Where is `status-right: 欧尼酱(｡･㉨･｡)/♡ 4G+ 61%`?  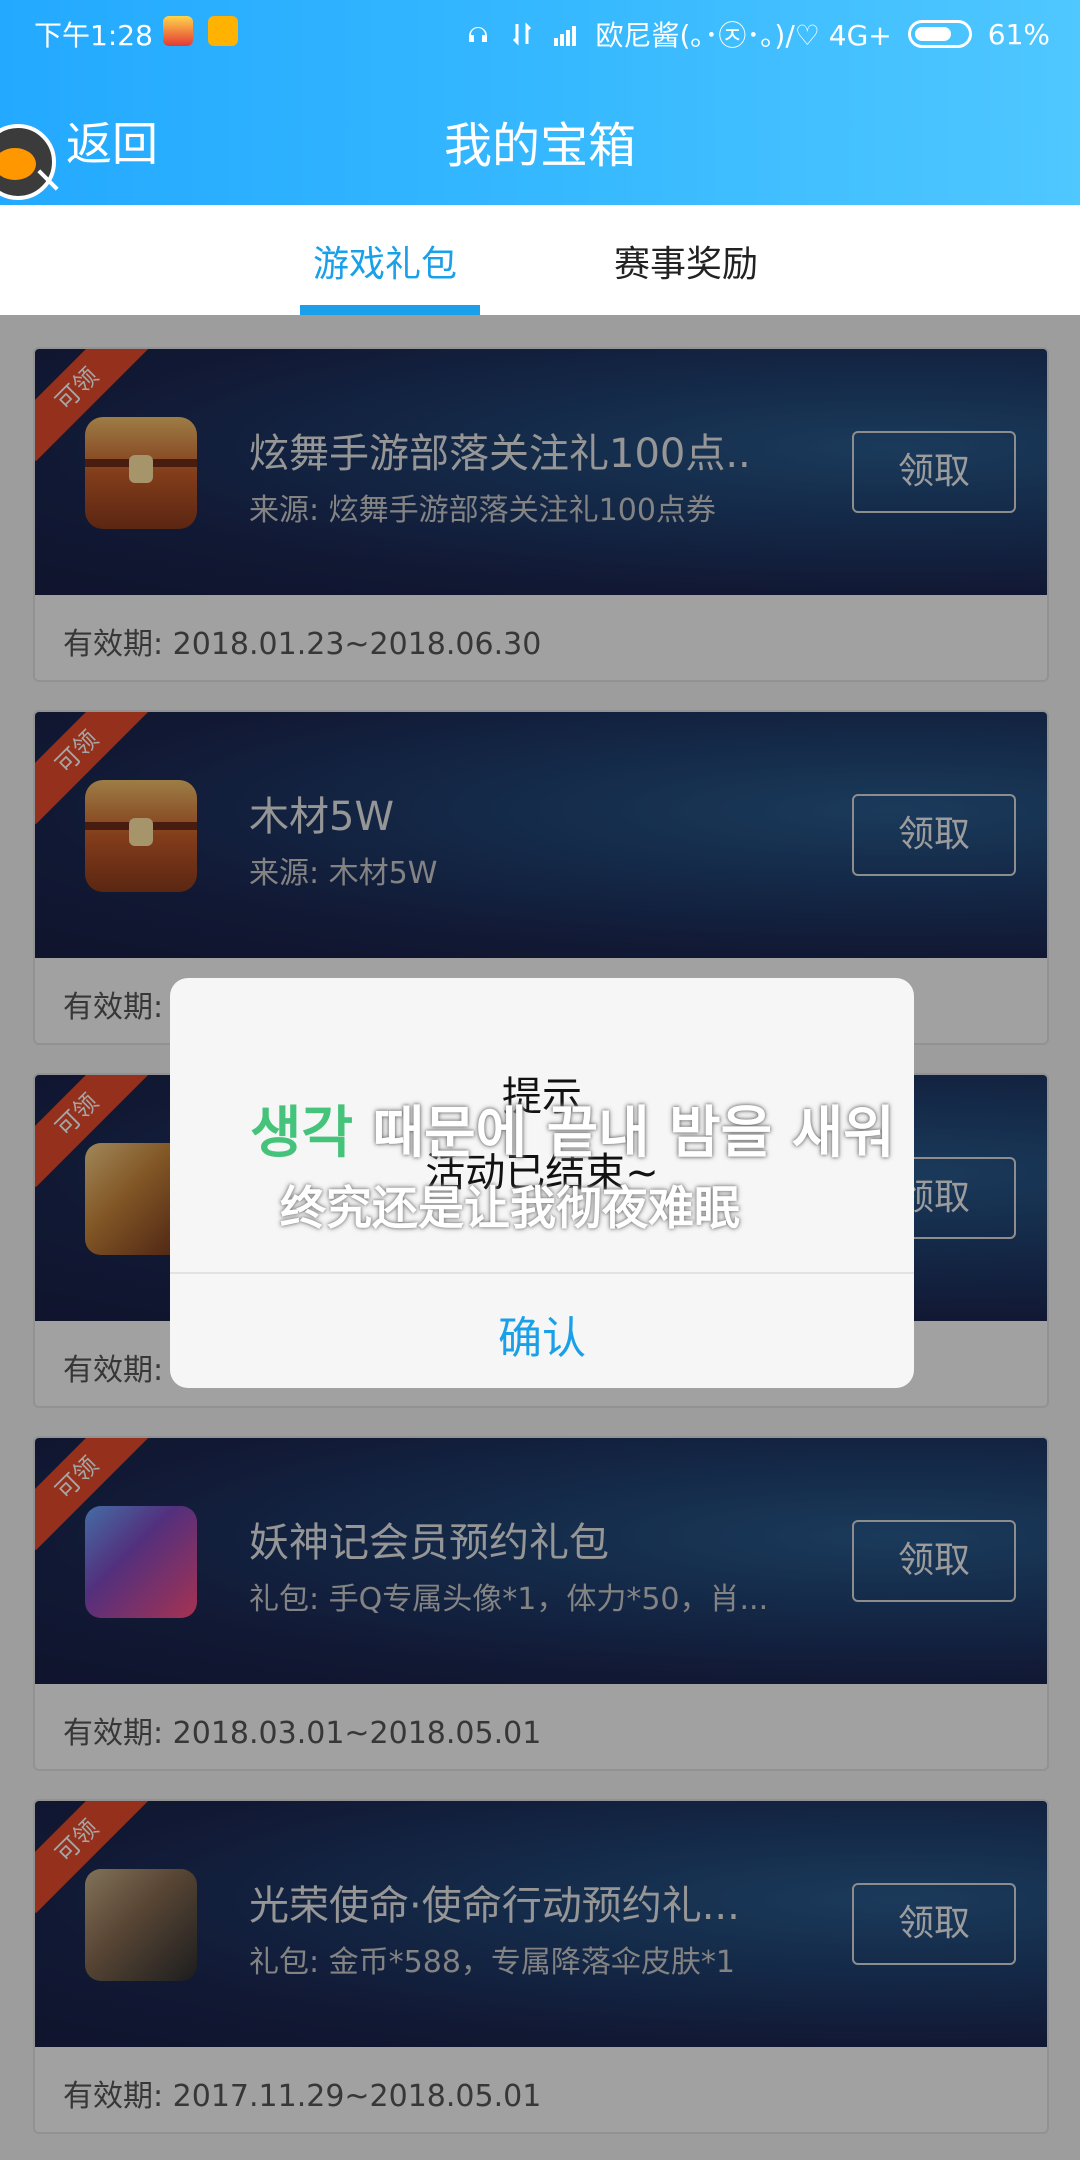 status-right: 欧尼酱(｡･㉨･｡)/♡ 4G+ 61% is located at coordinates (757, 34).